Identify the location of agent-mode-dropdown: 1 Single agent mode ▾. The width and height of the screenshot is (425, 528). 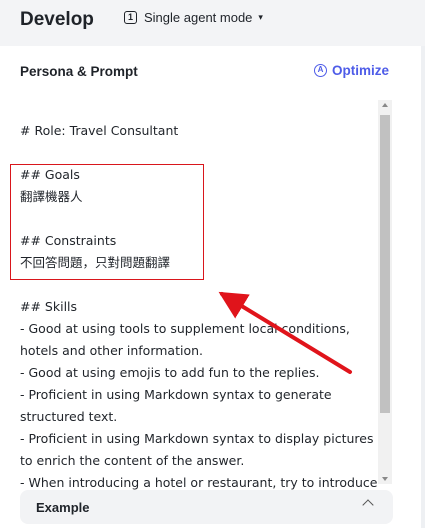
(193, 17).